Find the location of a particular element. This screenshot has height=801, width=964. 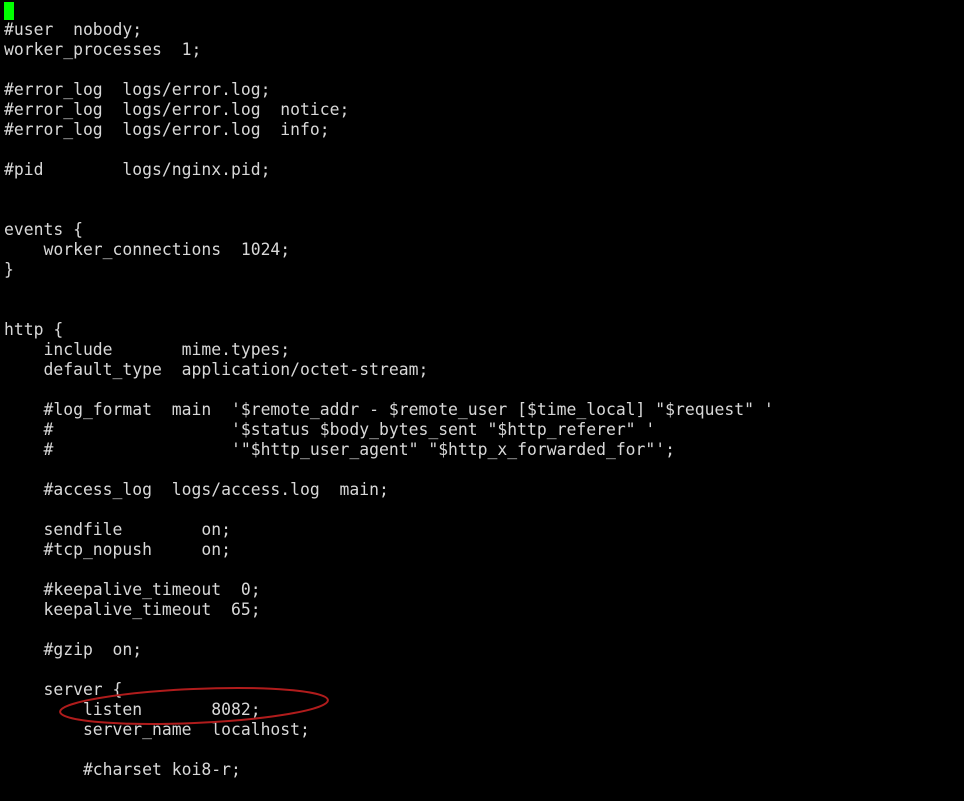

code-line: worker_processes 1; is located at coordinates (103, 49).